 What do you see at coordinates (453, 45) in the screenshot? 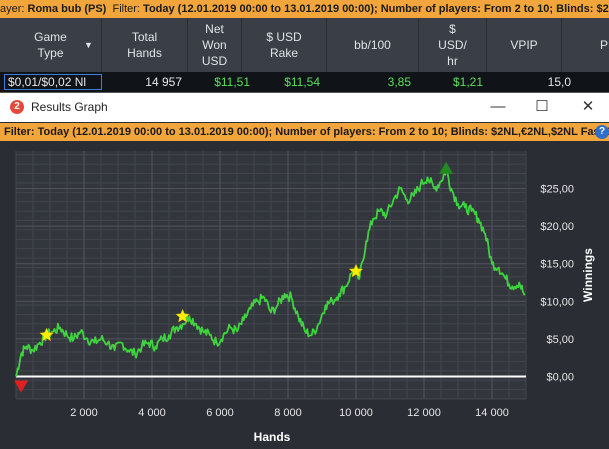
I see `header-usd-hr: $ USD/ hr` at bounding box center [453, 45].